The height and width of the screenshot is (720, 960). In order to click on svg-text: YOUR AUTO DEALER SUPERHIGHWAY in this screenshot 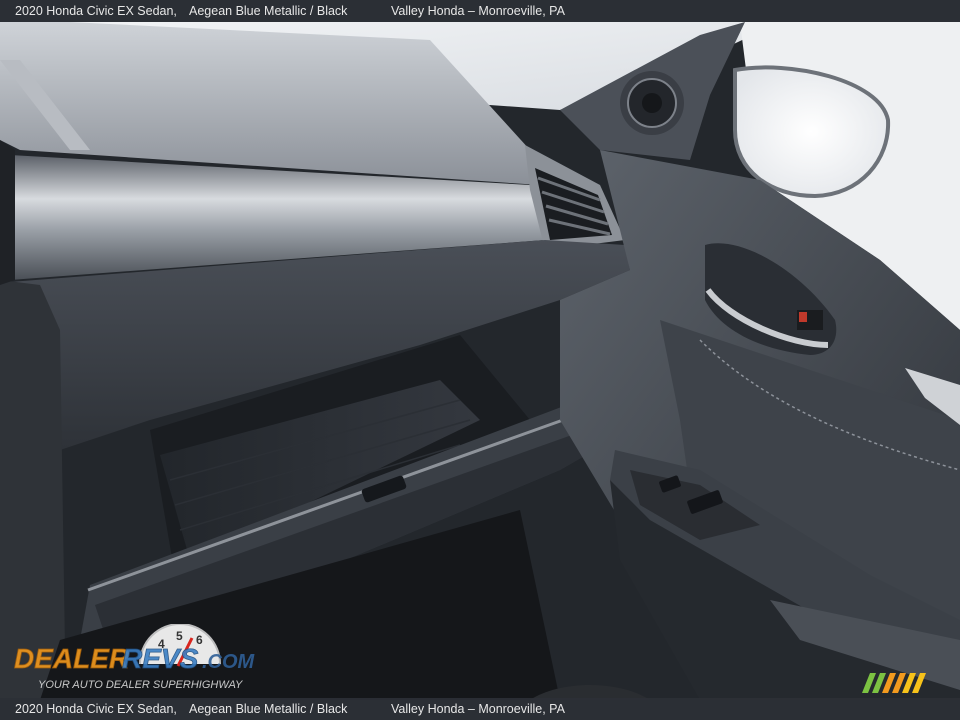, I will do `click(140, 685)`.